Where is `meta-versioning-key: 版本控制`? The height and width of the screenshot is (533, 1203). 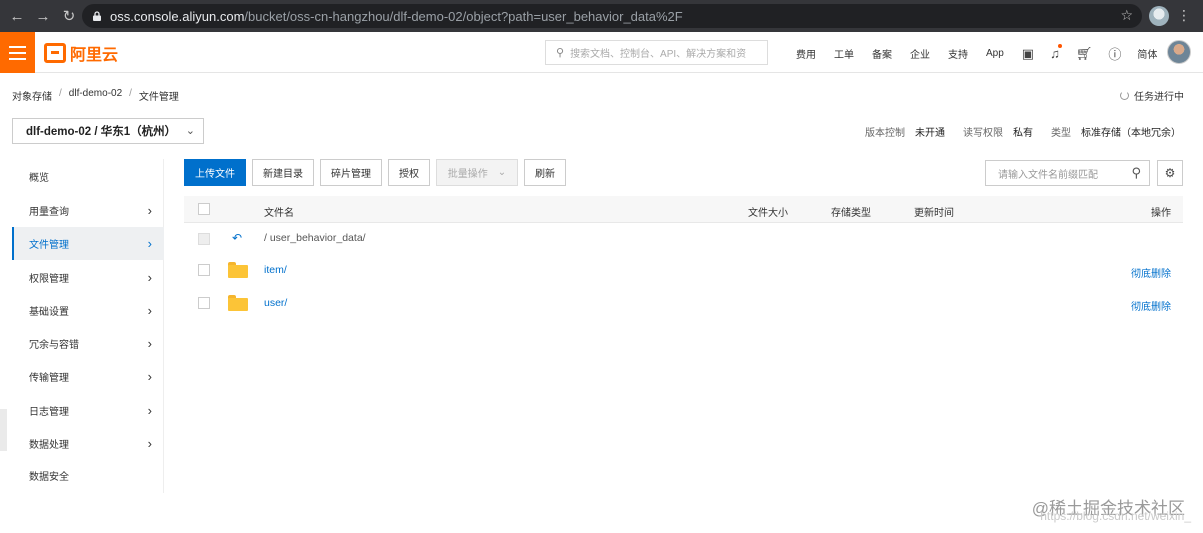
meta-versioning-key: 版本控制 is located at coordinates (885, 133).